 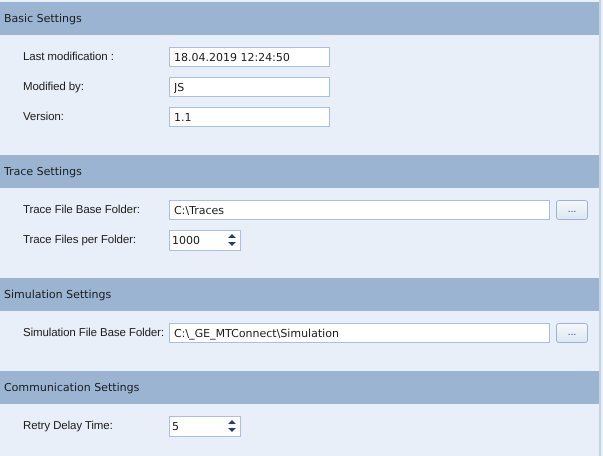 I want to click on field-label: Last modification :, so click(x=69, y=57).